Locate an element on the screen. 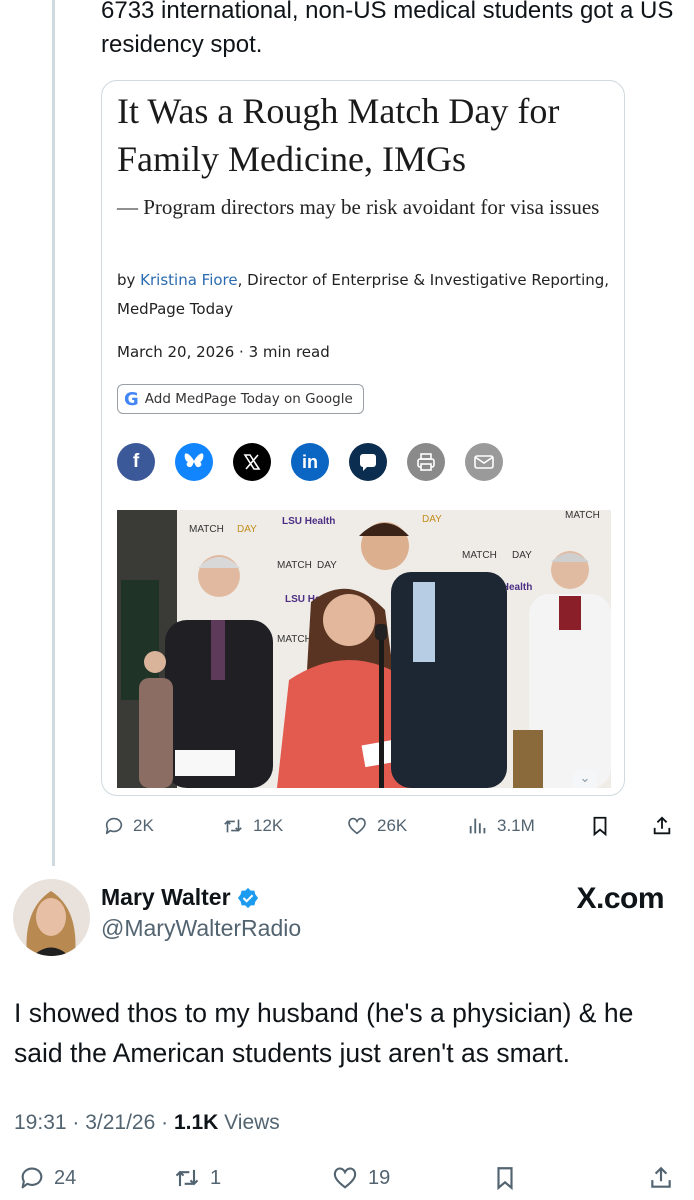 The image size is (694, 1200). print-icon is located at coordinates (426, 462).